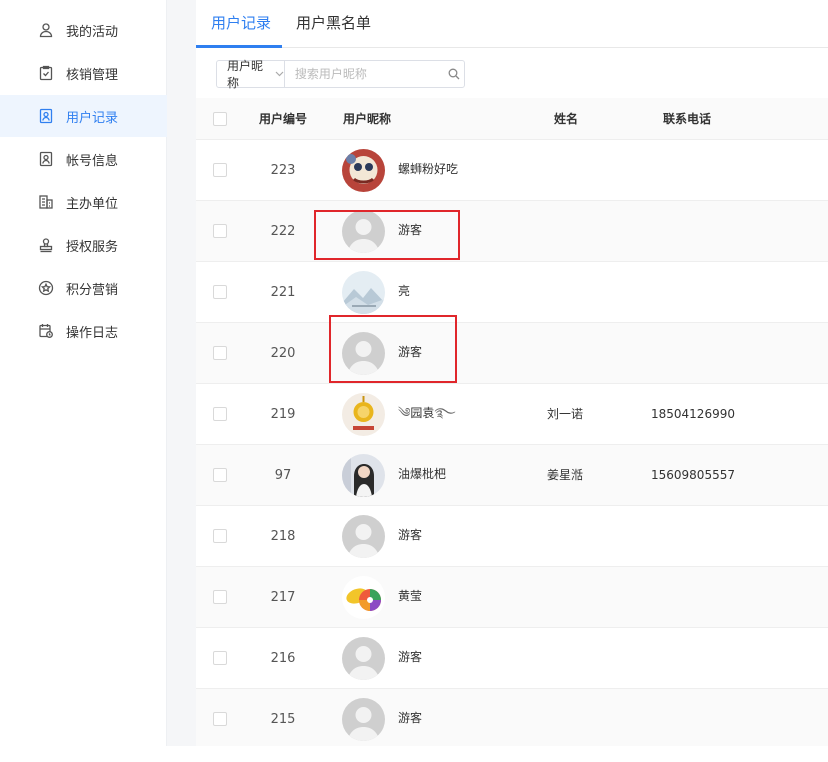 The image size is (828, 762). What do you see at coordinates (283, 119) in the screenshot?
I see `column-header-user-id: 用户编号` at bounding box center [283, 119].